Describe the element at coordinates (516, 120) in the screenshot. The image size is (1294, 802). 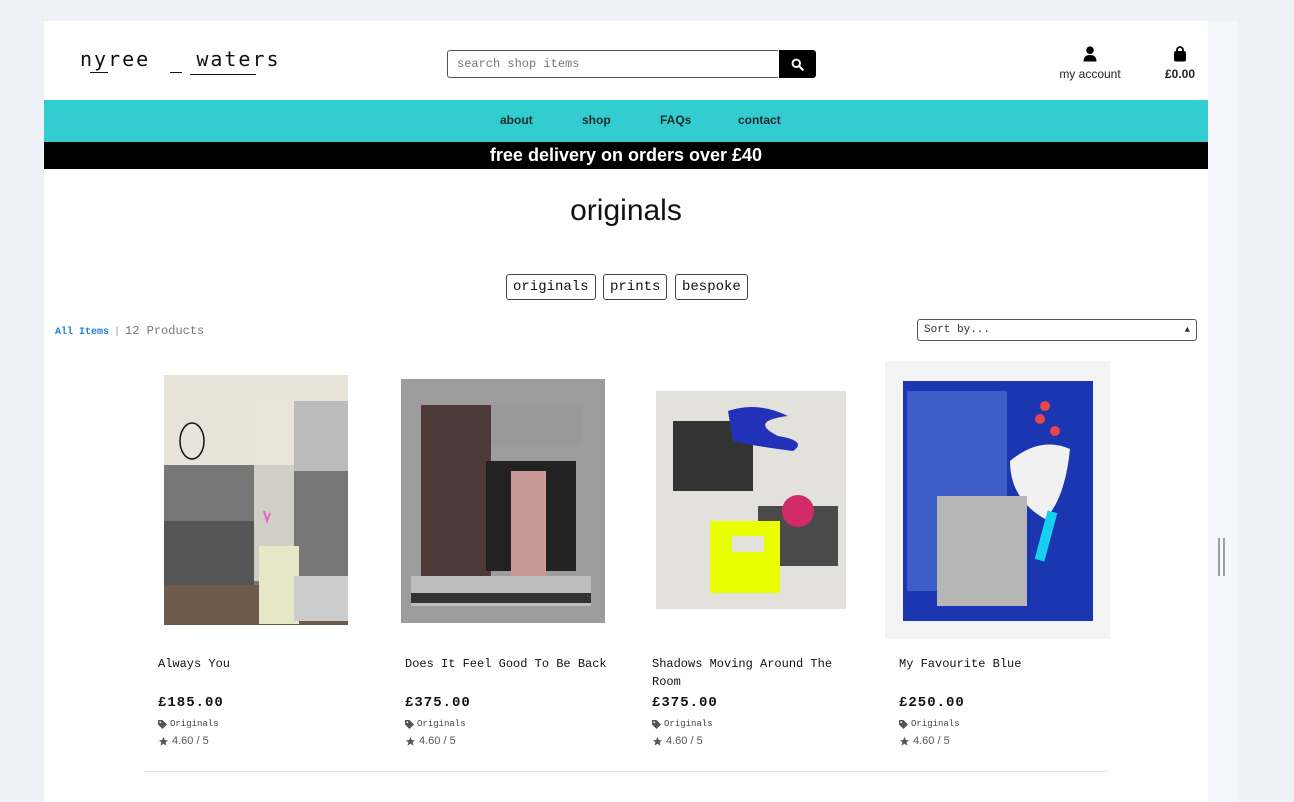
I see `nav-item-about: about` at that location.